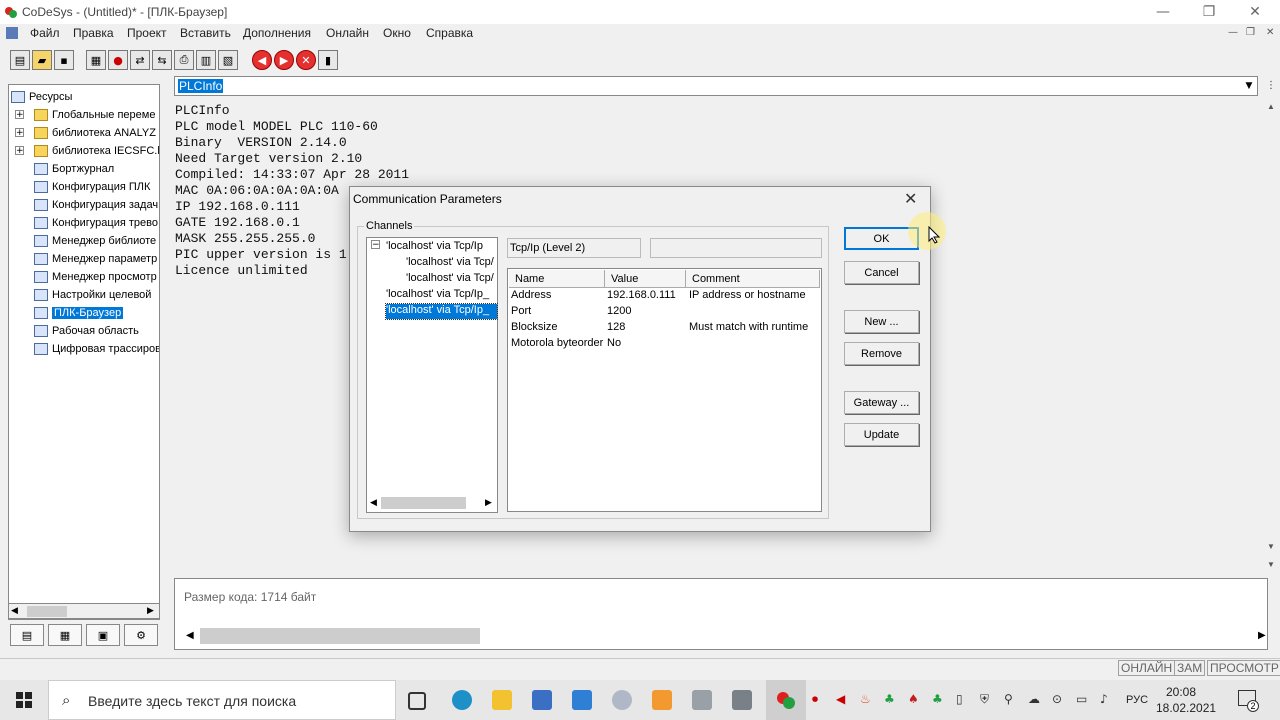  Describe the element at coordinates (557, 279) in the screenshot. I see `column-name: Name` at that location.